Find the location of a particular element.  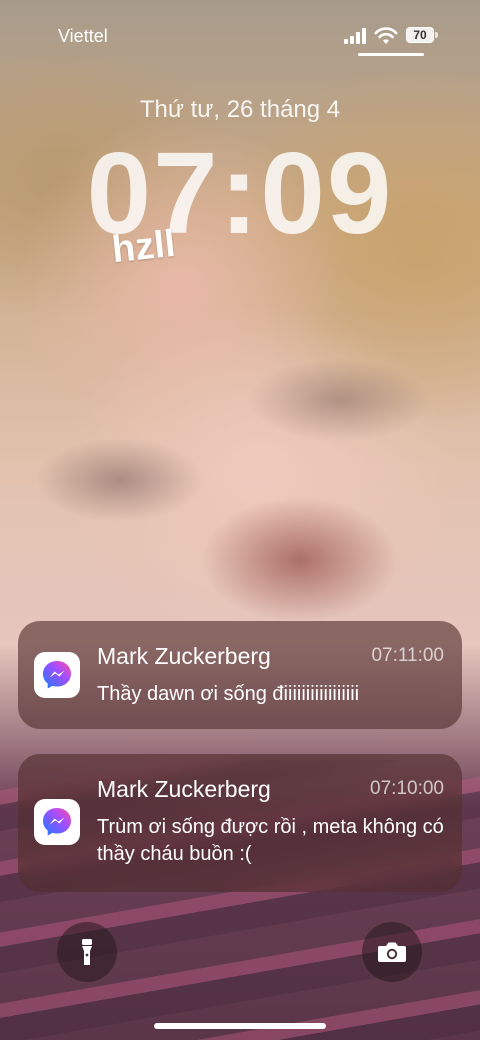

wifi-icon is located at coordinates (386, 35).